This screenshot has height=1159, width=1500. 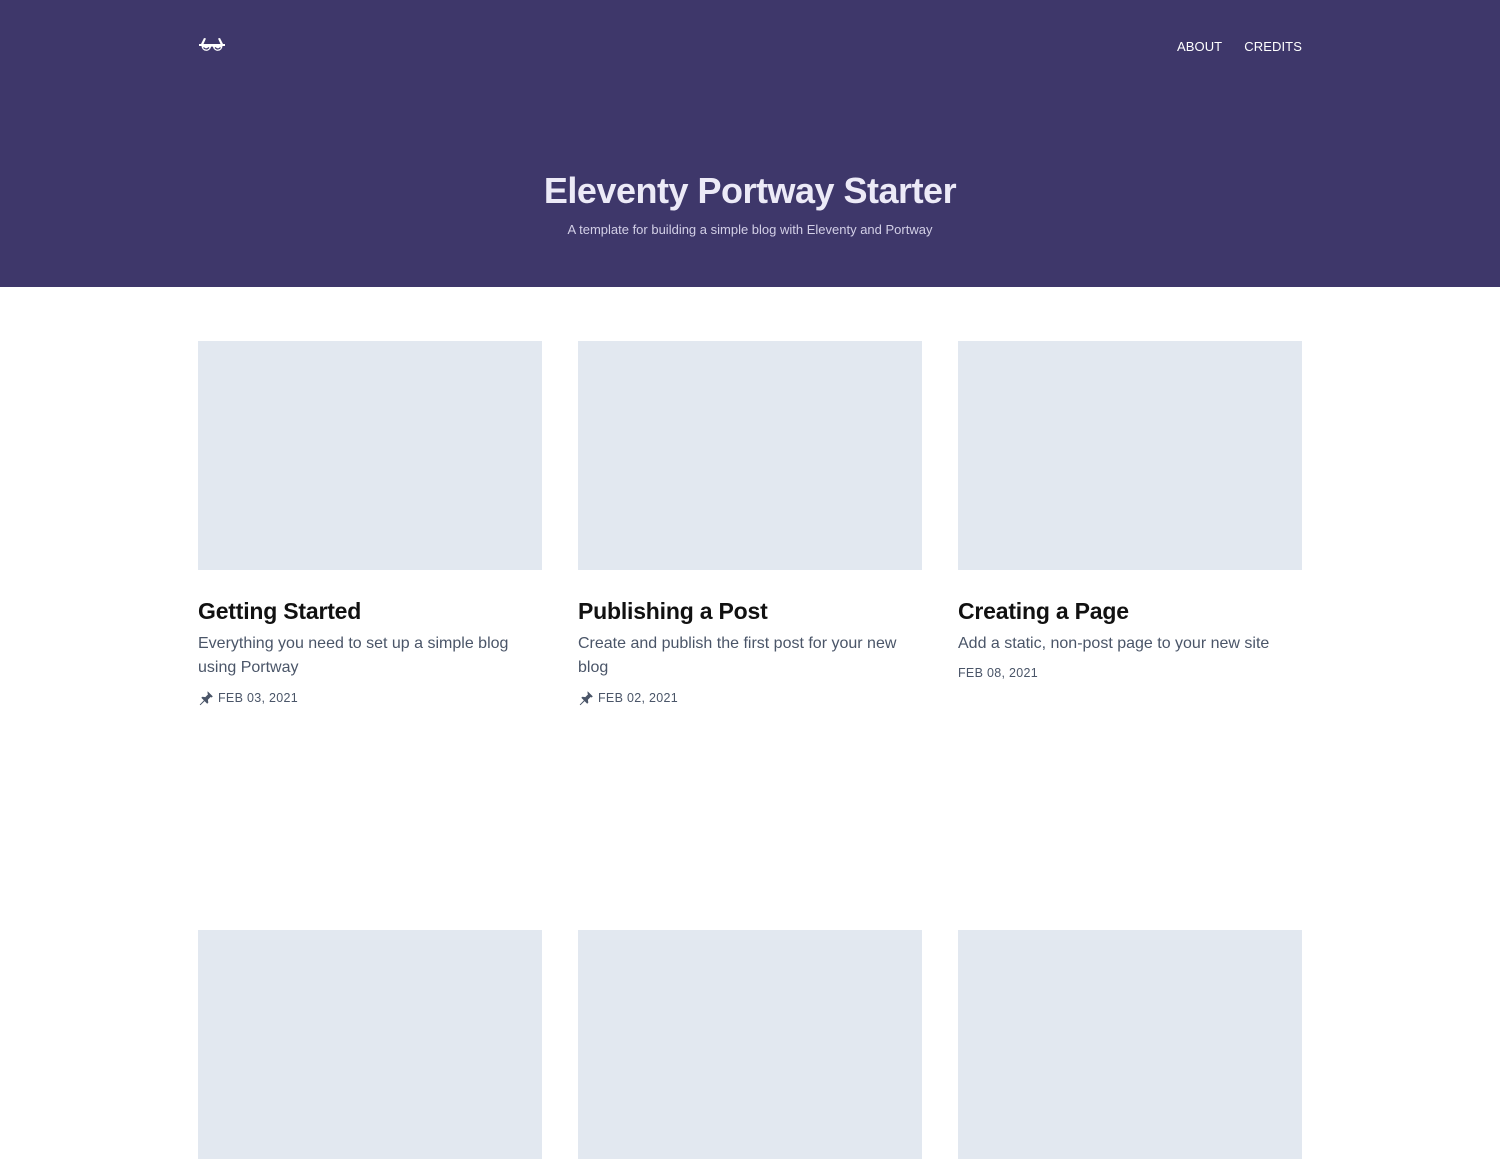 I want to click on post-date: FEB 02, 2021, so click(x=638, y=698).